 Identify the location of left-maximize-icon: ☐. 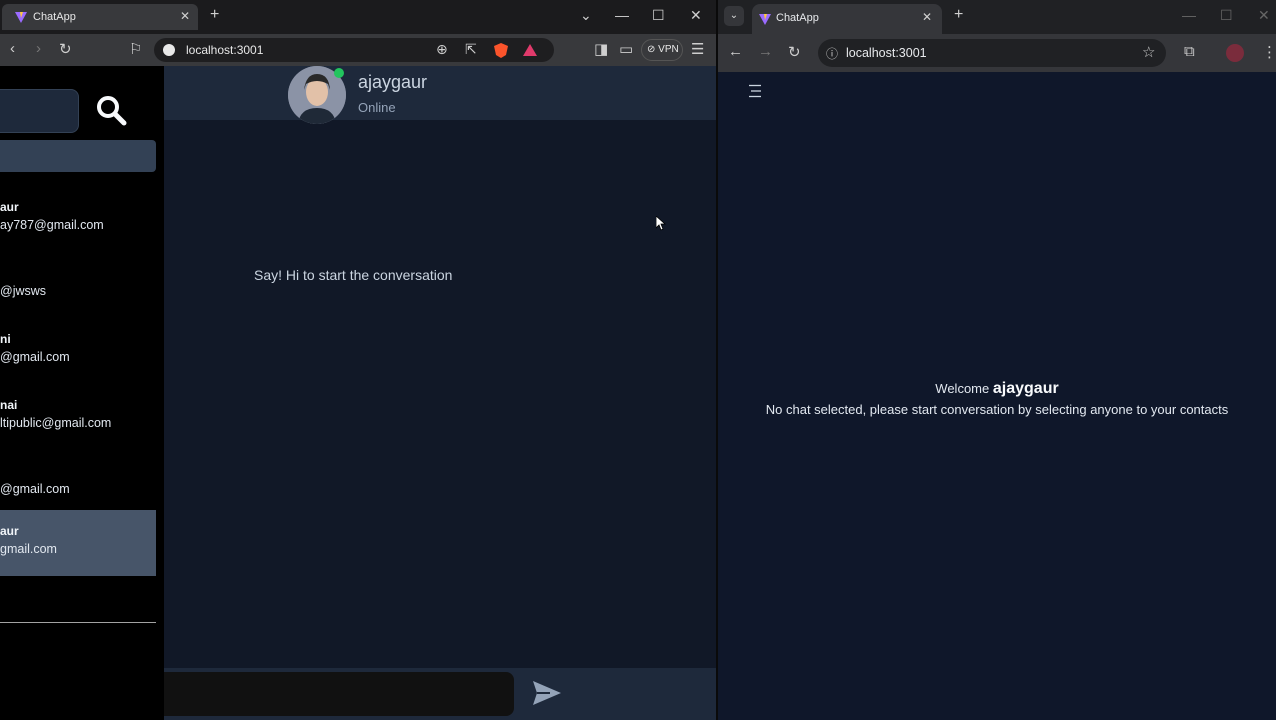
(658, 15).